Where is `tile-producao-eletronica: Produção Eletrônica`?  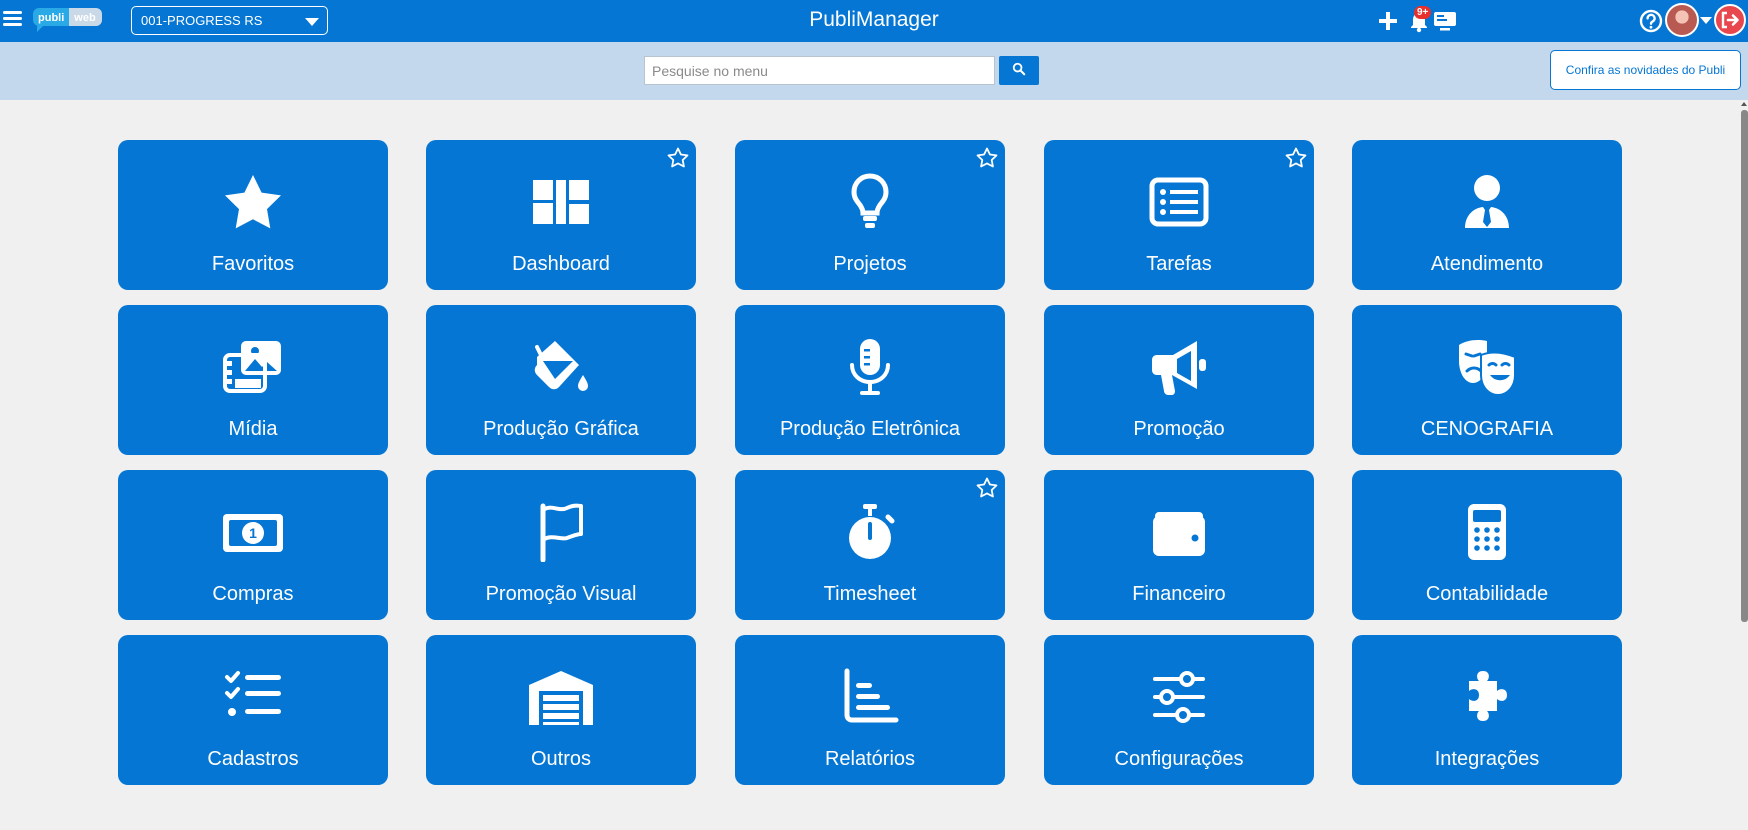 tile-producao-eletronica: Produção Eletrônica is located at coordinates (870, 380).